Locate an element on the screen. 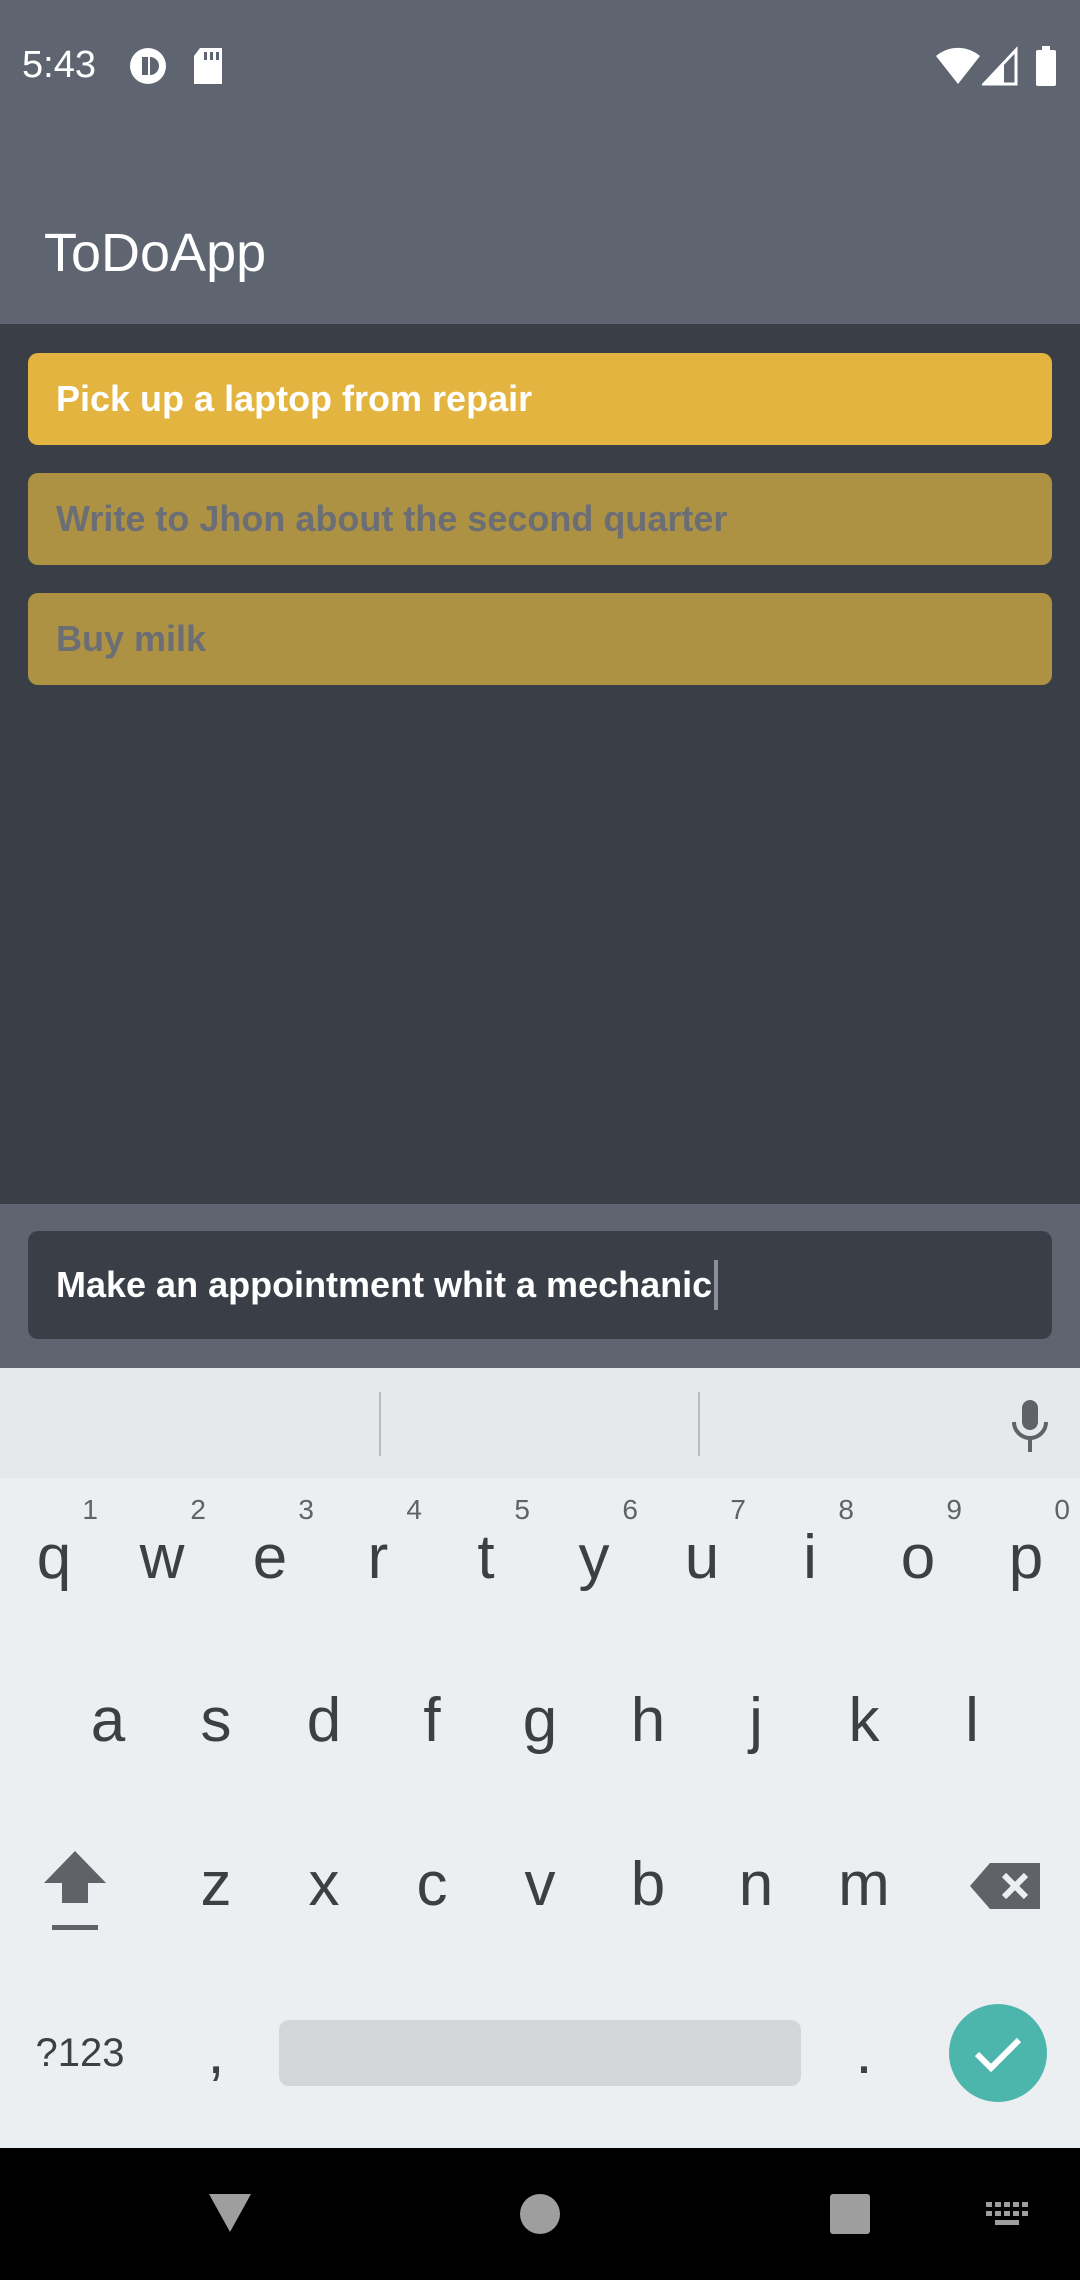 The image size is (1080, 2280). key-s: s is located at coordinates (216, 1721).